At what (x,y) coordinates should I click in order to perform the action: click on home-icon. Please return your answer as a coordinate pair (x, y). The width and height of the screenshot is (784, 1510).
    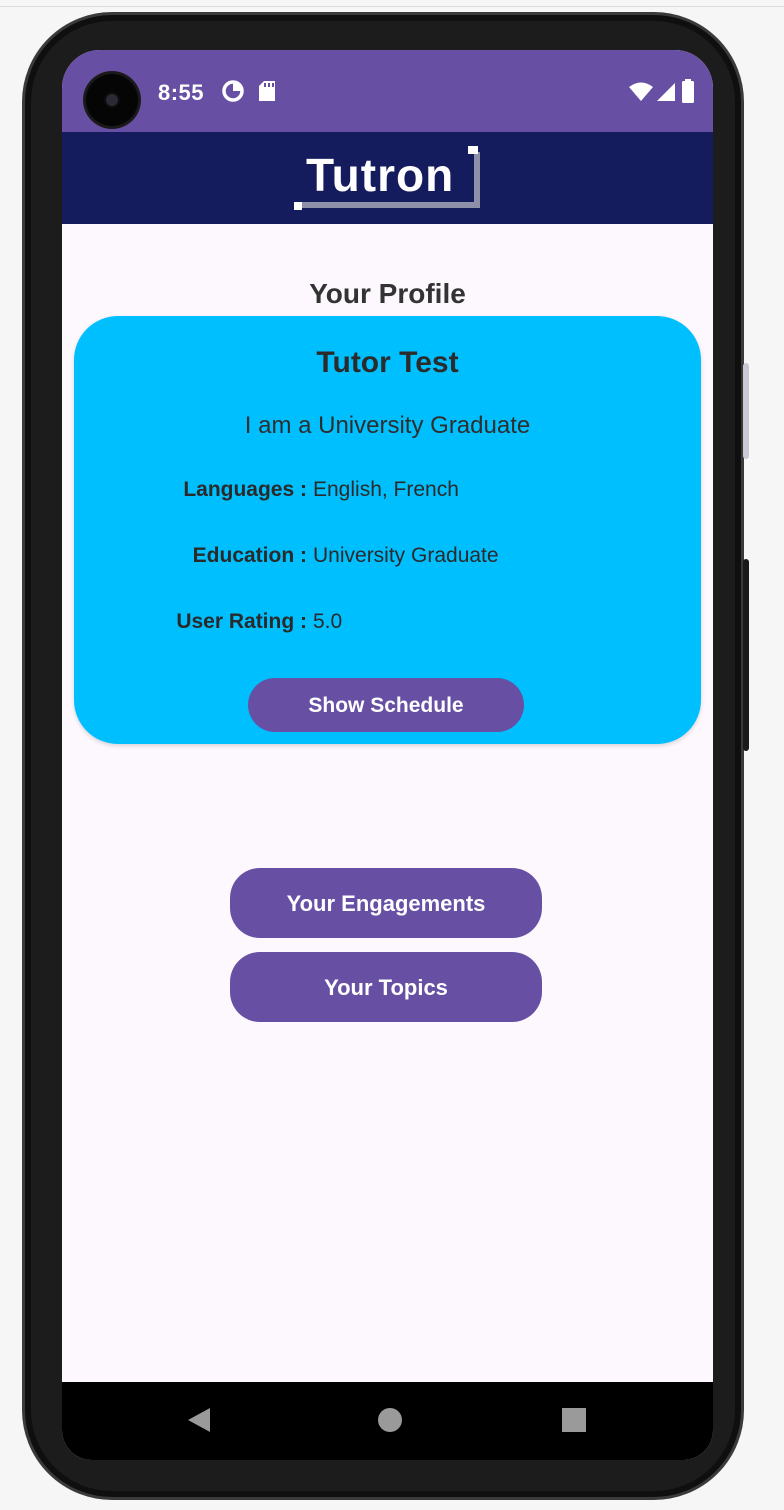
    Looking at the image, I should click on (390, 1420).